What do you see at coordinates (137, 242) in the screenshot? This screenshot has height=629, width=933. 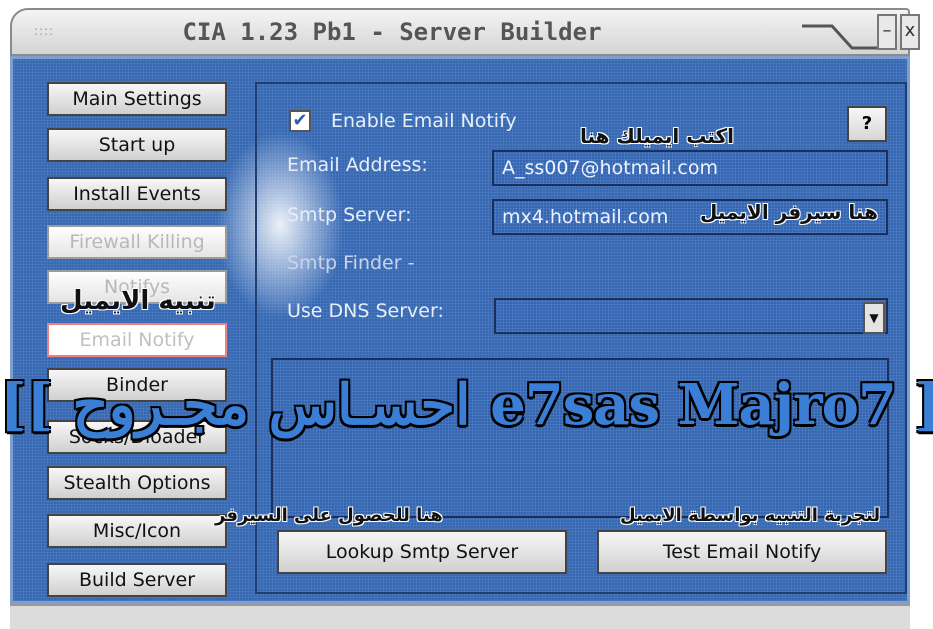 I see `sidebar-item-firewall-killing: Firewall Killing` at bounding box center [137, 242].